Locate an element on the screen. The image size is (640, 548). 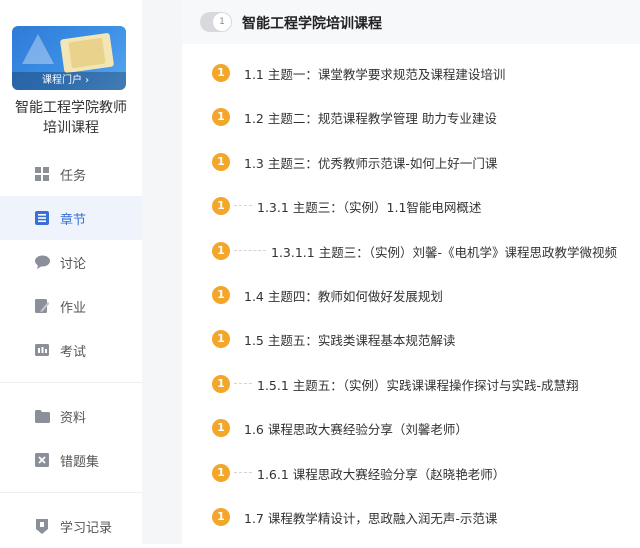
folder-icon is located at coordinates (42, 416).